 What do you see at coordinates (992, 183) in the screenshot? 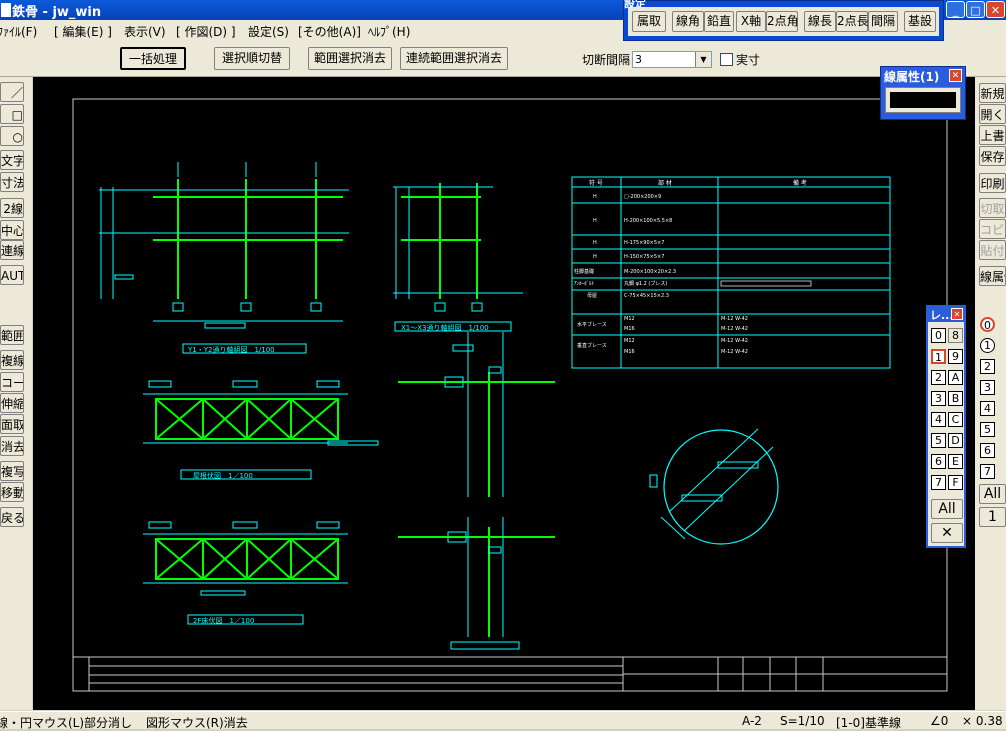
I see `tool-print: 印刷` at bounding box center [992, 183].